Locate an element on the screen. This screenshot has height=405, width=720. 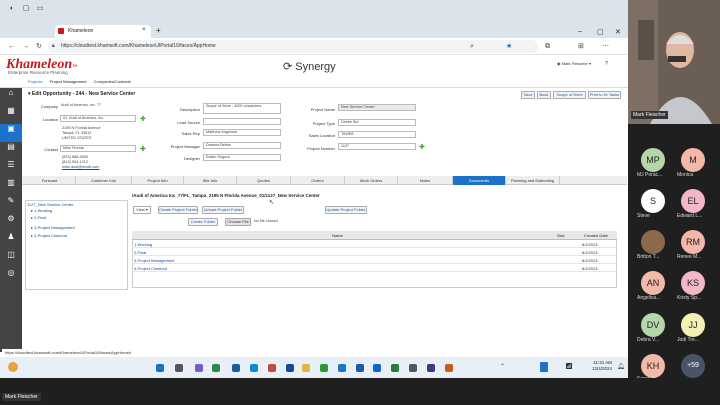
more-participants-badge: +59 is located at coordinates (693, 366).